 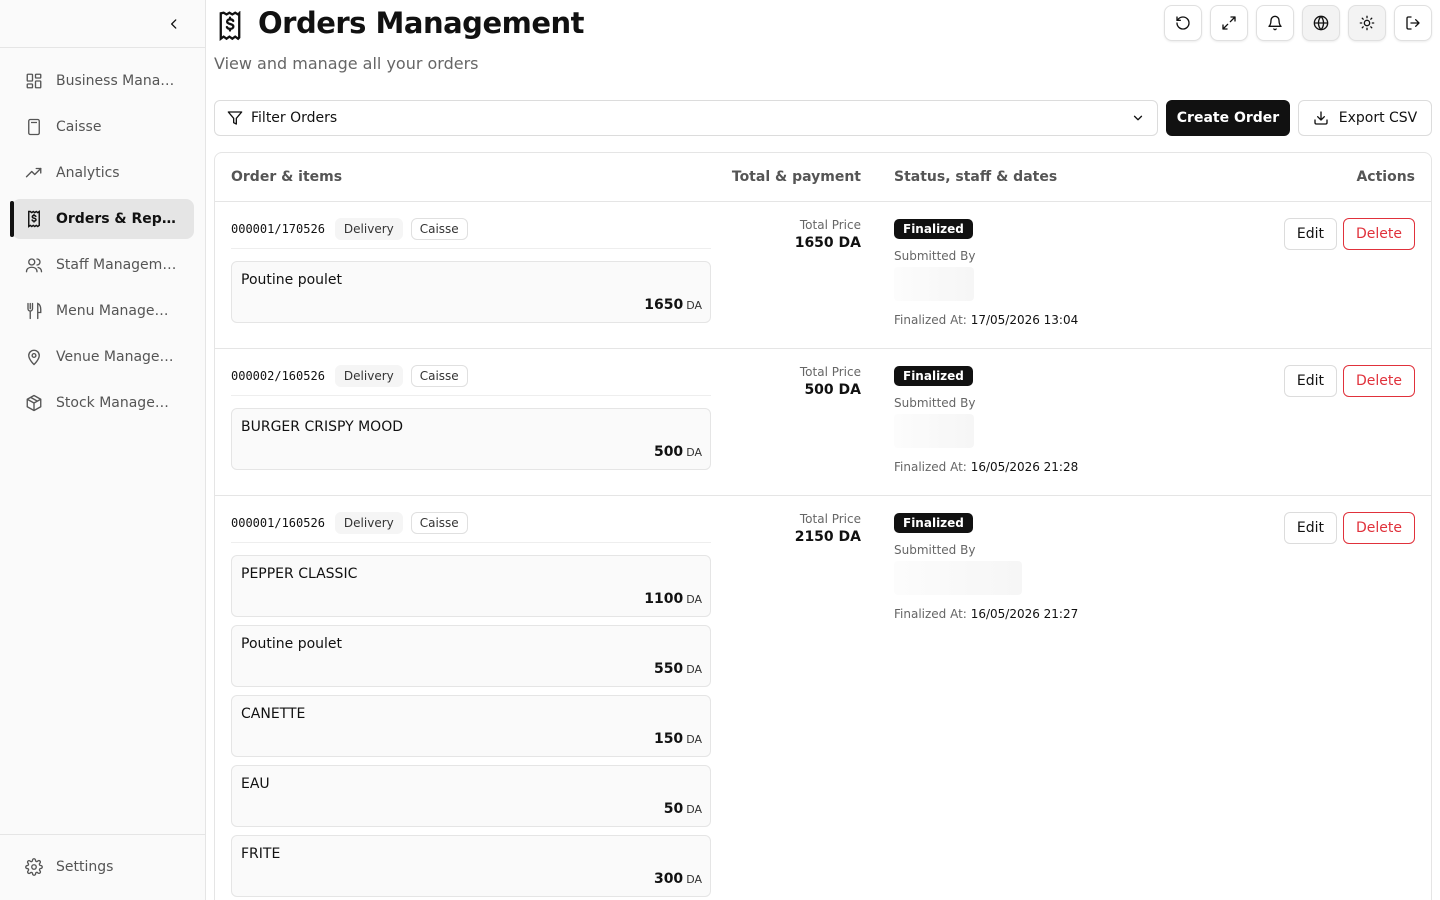 What do you see at coordinates (119, 81) in the screenshot?
I see `sidebar-item-label: Business Management` at bounding box center [119, 81].